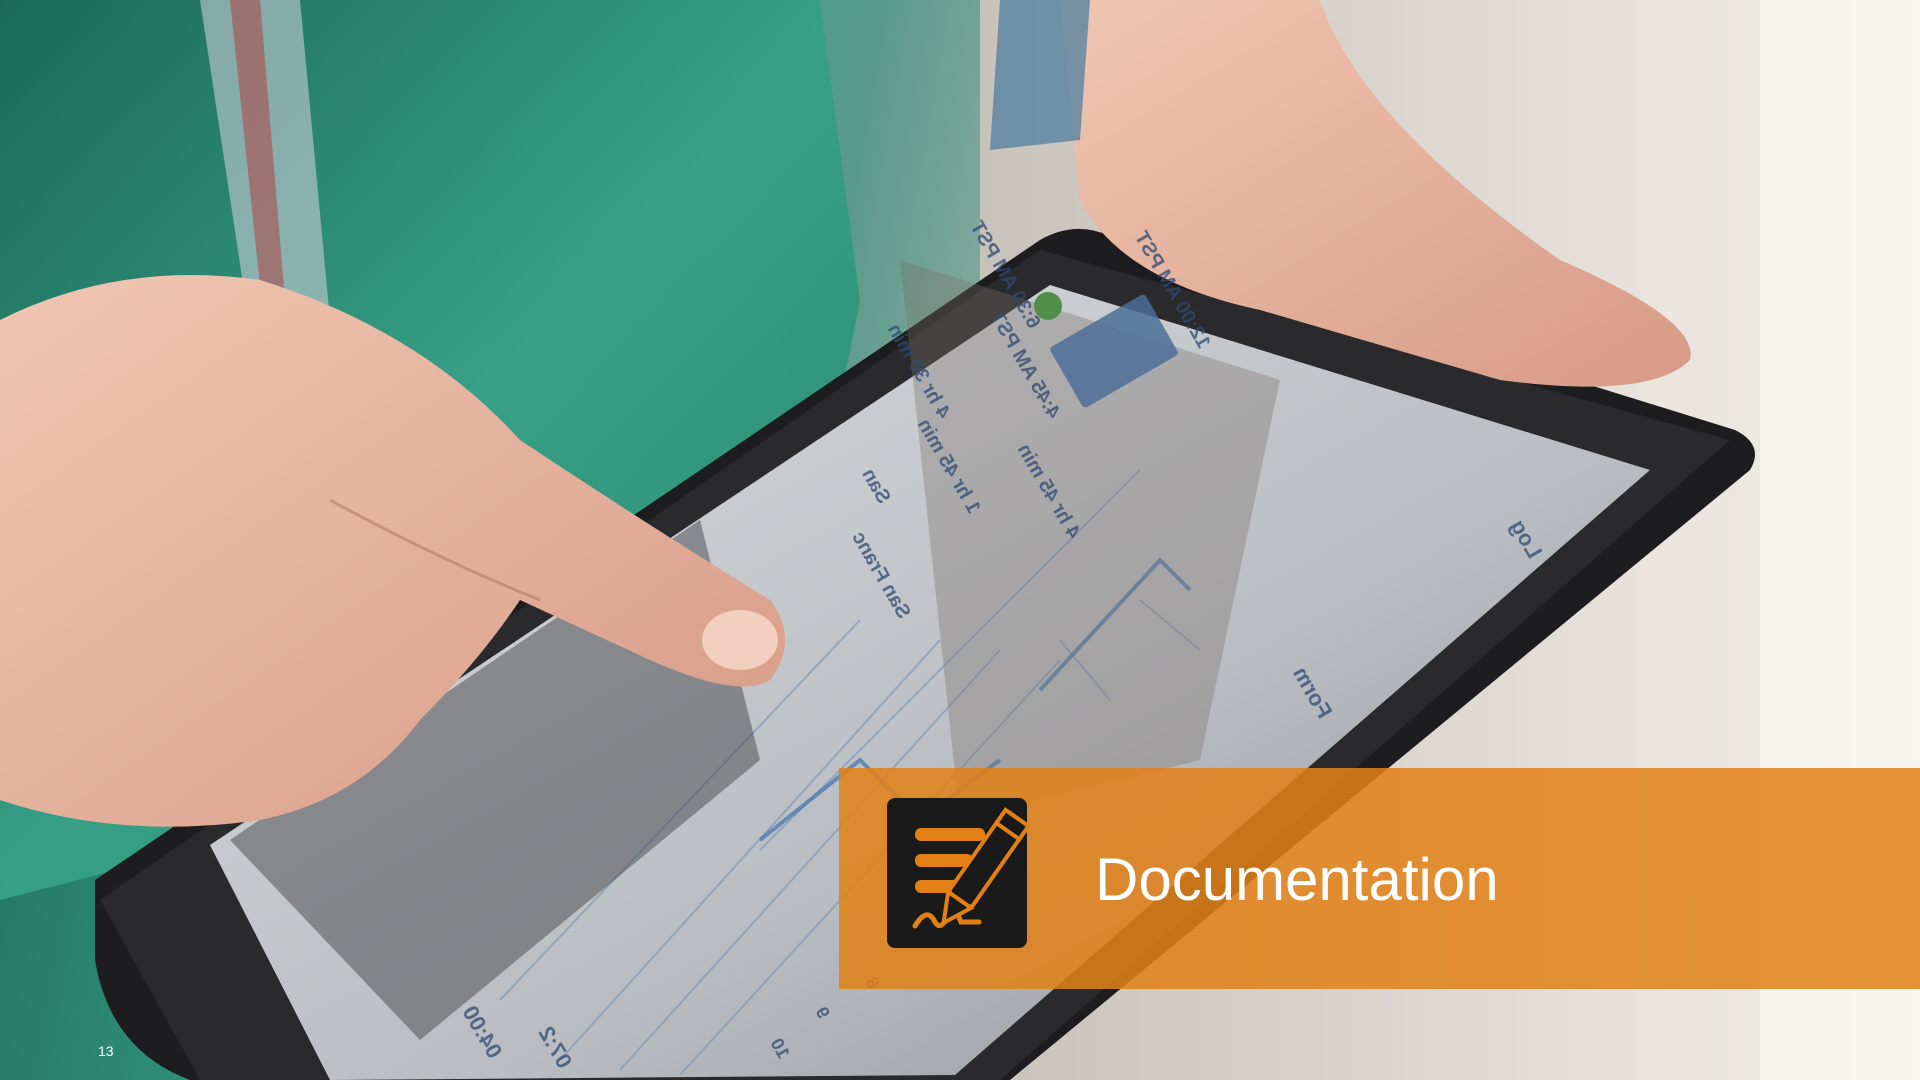 Image resolution: width=1920 pixels, height=1080 pixels. Describe the element at coordinates (959, 873) in the screenshot. I see `document-signature-icon` at that location.